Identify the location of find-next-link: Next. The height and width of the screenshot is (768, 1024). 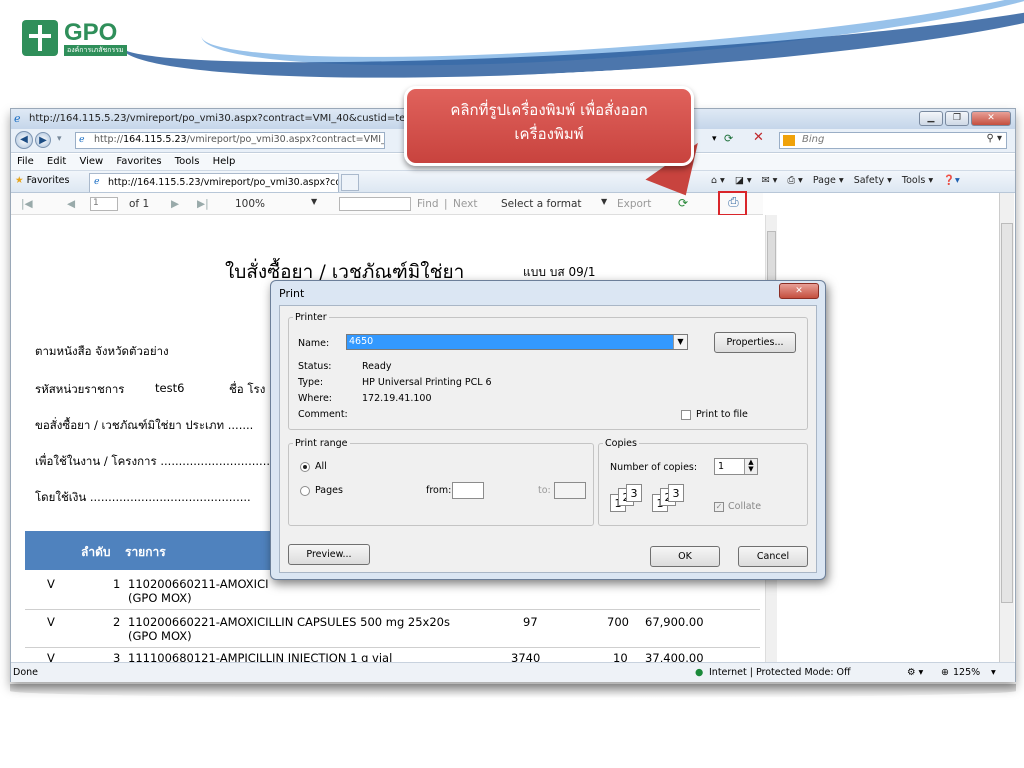
(465, 204).